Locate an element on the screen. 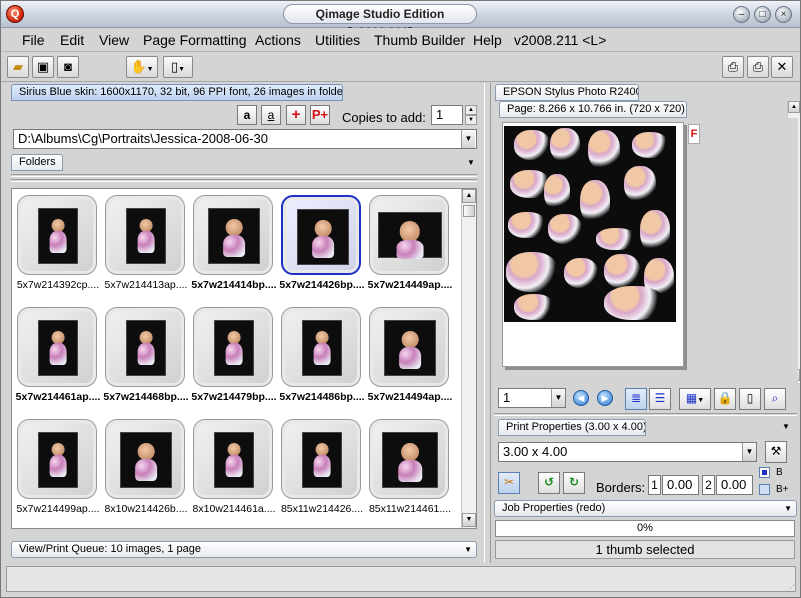 Image resolution: width=801 pixels, height=598 pixels. save-button: ▣ is located at coordinates (43, 67).